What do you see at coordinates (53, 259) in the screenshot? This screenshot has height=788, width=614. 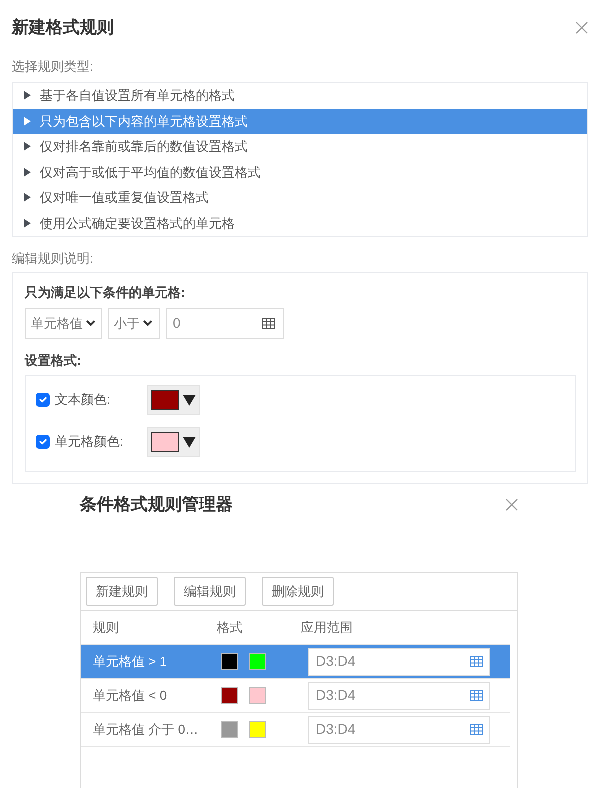 I see `section-label: 编辑规则说明:` at bounding box center [53, 259].